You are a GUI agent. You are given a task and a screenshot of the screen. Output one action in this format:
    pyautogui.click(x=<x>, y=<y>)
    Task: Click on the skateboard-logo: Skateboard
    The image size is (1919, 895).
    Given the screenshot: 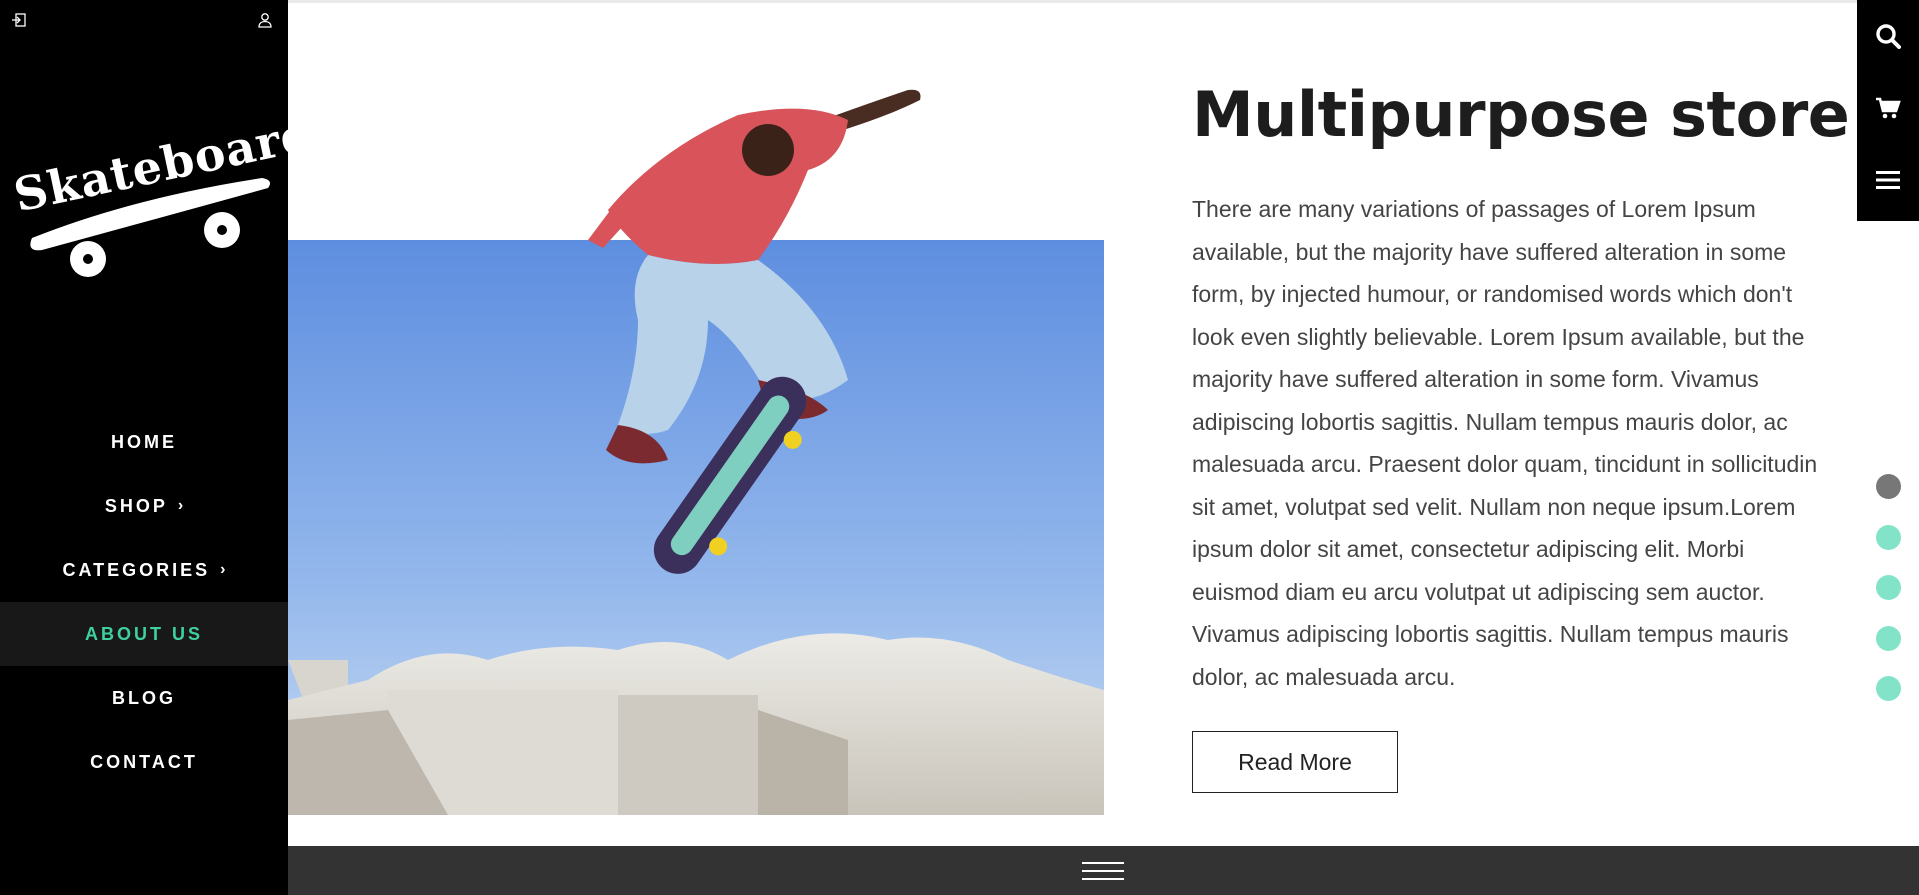 What is the action you would take?
    pyautogui.click(x=163, y=197)
    